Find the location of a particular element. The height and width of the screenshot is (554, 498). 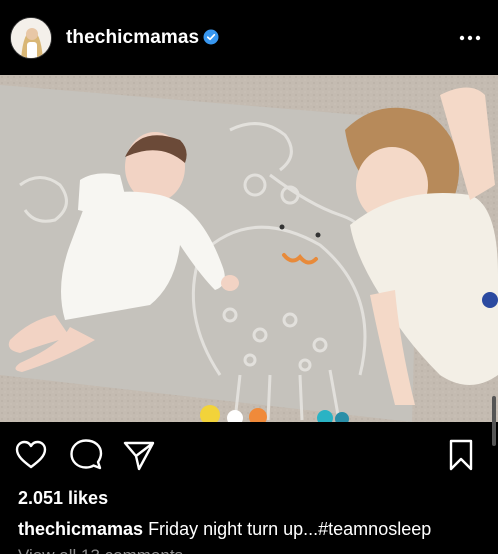

comment-icon is located at coordinates (86, 455).